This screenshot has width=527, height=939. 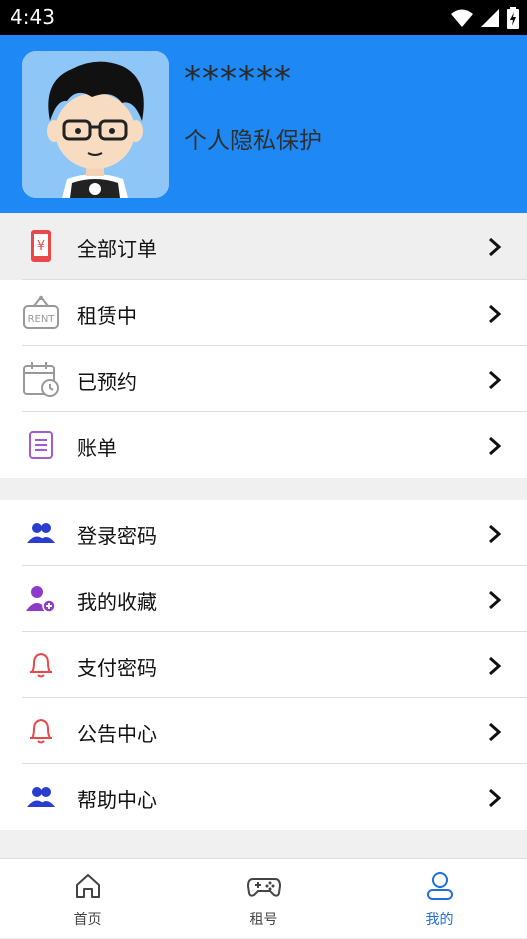 I want to click on tab-label: 我的, so click(x=439, y=920).